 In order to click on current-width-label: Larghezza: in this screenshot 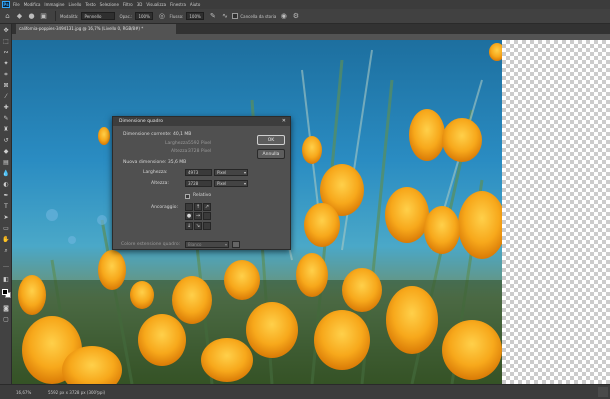, I will do `click(177, 143)`.